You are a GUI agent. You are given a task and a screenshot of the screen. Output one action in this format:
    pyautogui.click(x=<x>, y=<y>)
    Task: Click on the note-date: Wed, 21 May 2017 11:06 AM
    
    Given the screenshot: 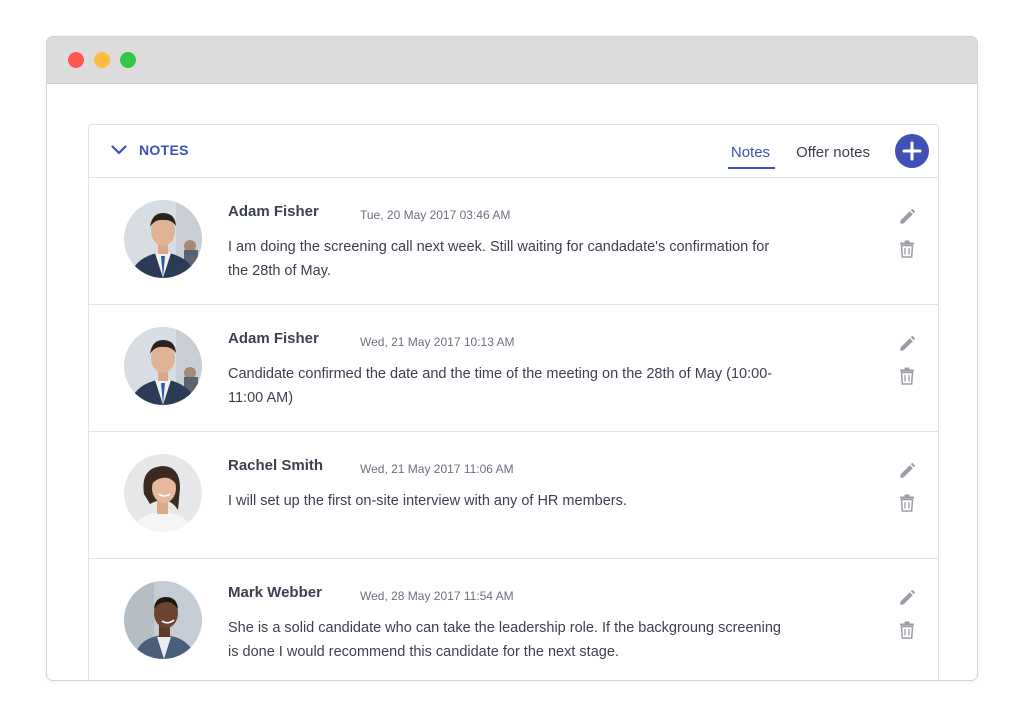 What is the action you would take?
    pyautogui.click(x=437, y=469)
    